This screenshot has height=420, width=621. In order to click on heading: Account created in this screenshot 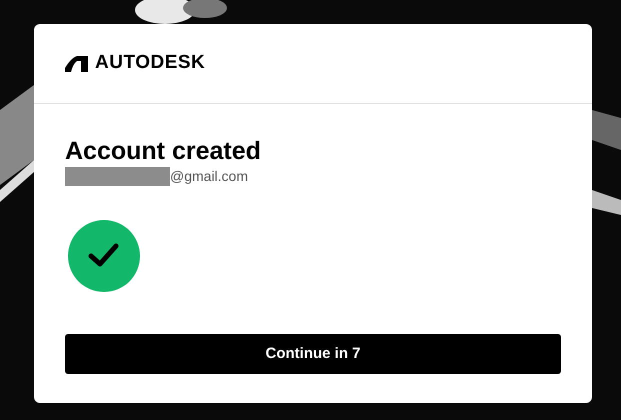, I will do `click(163, 151)`.